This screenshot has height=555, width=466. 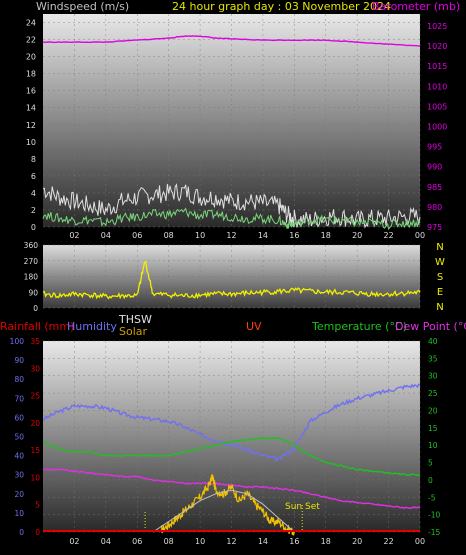 What do you see at coordinates (31, 23) in the screenshot?
I see `wind-y-tick: 24` at bounding box center [31, 23].